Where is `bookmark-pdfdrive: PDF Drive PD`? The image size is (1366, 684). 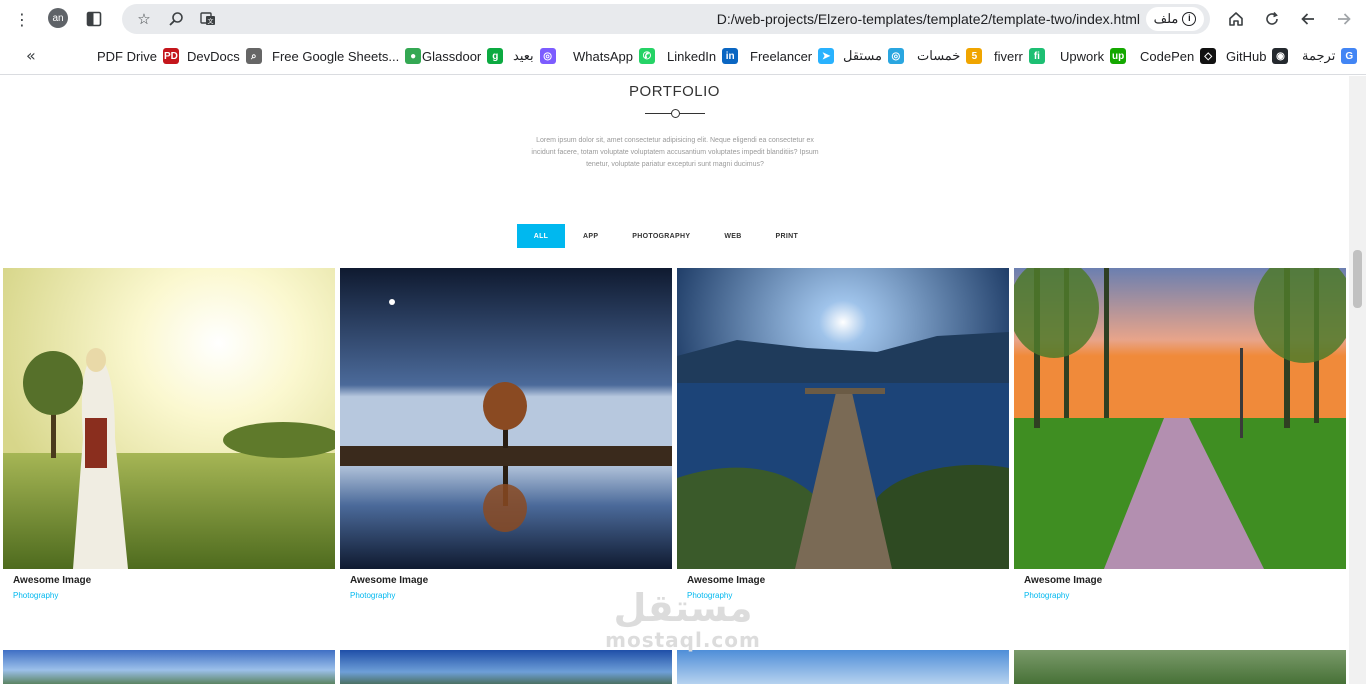
bookmark-pdfdrive: PDF Drive PD is located at coordinates (138, 56).